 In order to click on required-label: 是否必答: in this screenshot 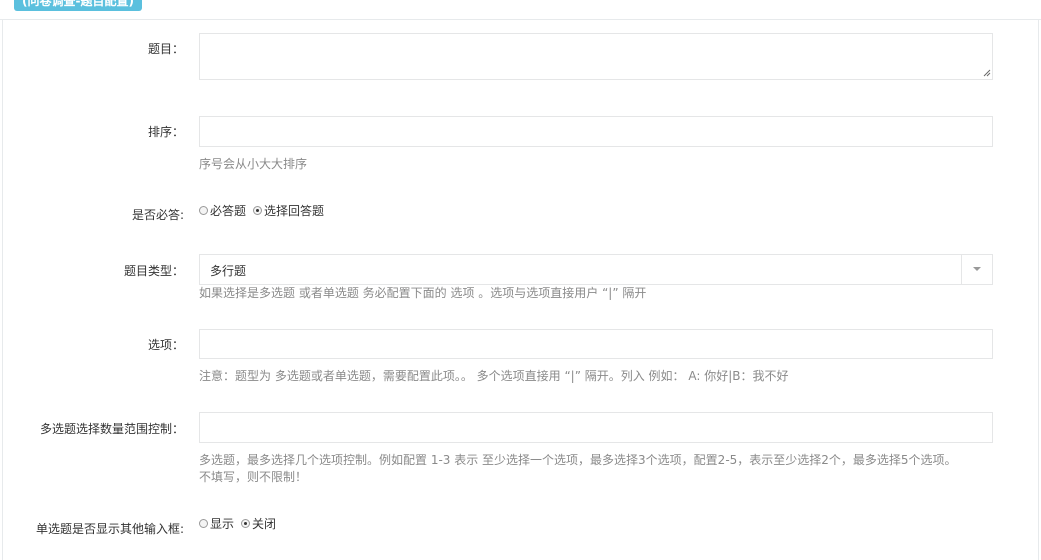, I will do `click(157, 215)`.